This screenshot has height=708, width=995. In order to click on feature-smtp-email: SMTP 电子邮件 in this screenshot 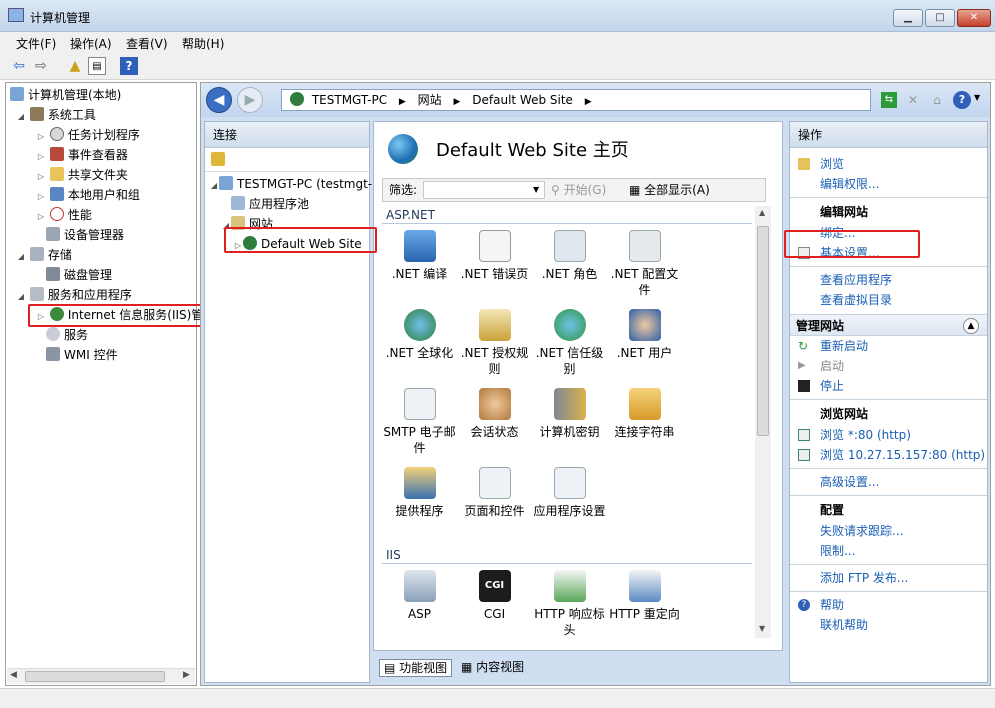, I will do `click(419, 425)`.